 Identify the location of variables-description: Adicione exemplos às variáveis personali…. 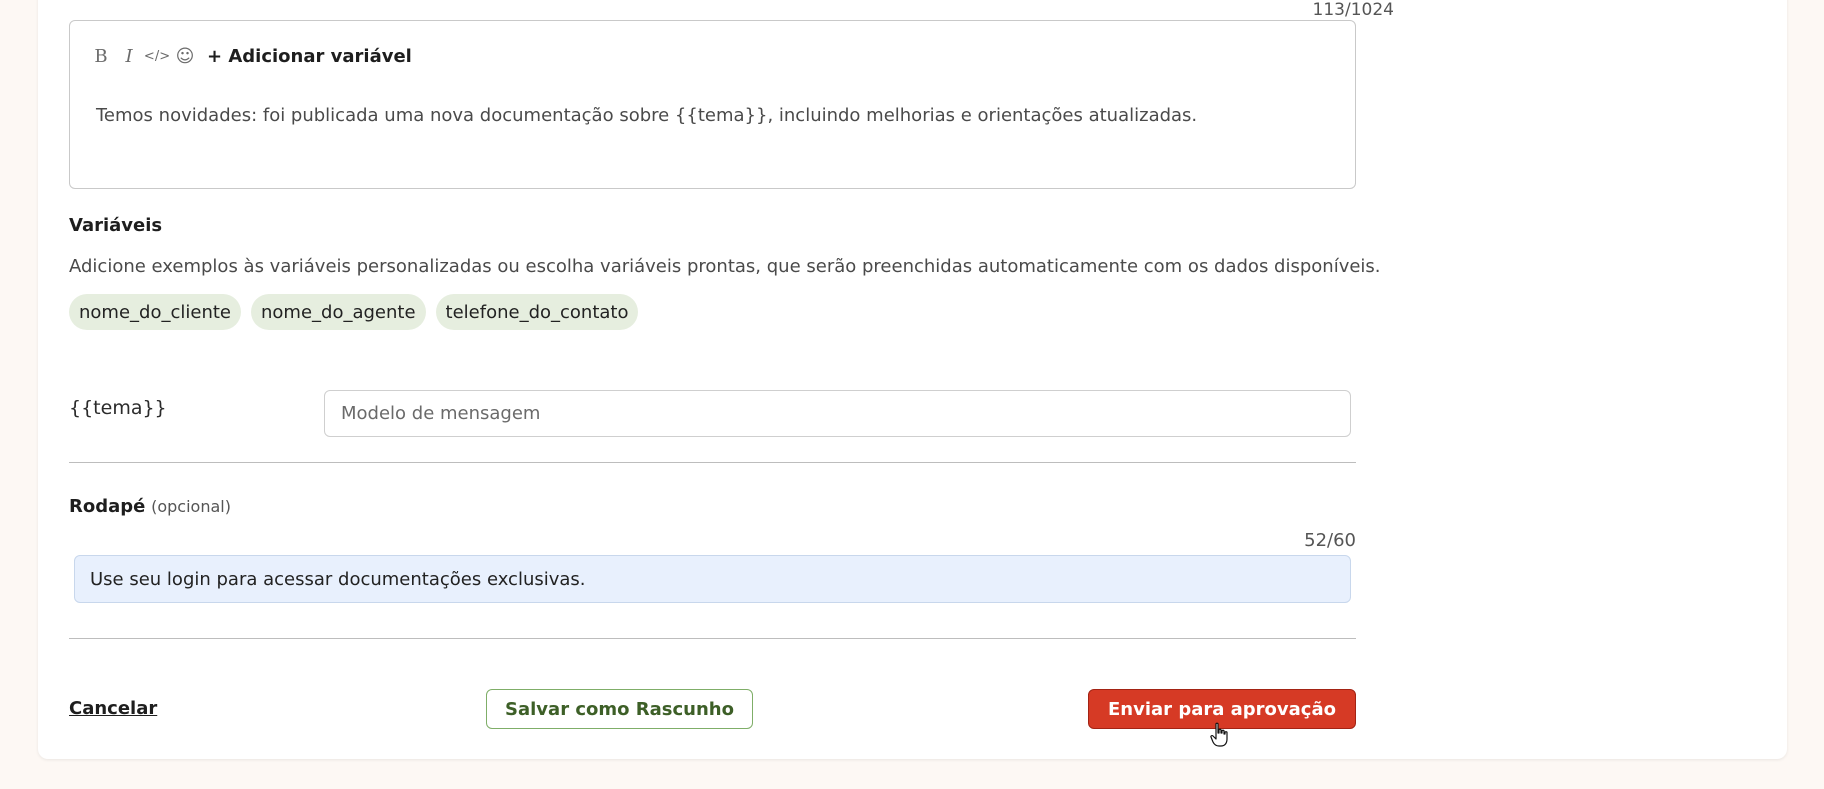
(725, 266).